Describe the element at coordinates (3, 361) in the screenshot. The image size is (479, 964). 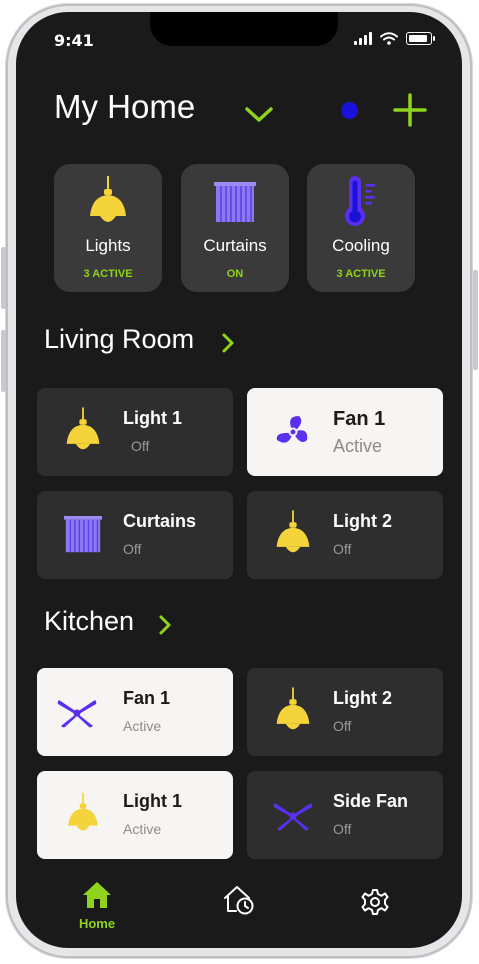
I see `volume-down-button` at that location.